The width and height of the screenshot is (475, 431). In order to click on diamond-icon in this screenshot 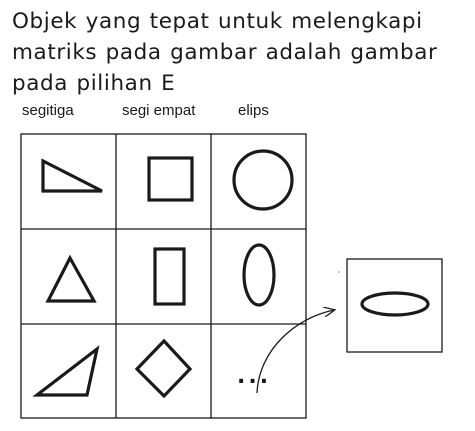, I will do `click(163, 368)`.